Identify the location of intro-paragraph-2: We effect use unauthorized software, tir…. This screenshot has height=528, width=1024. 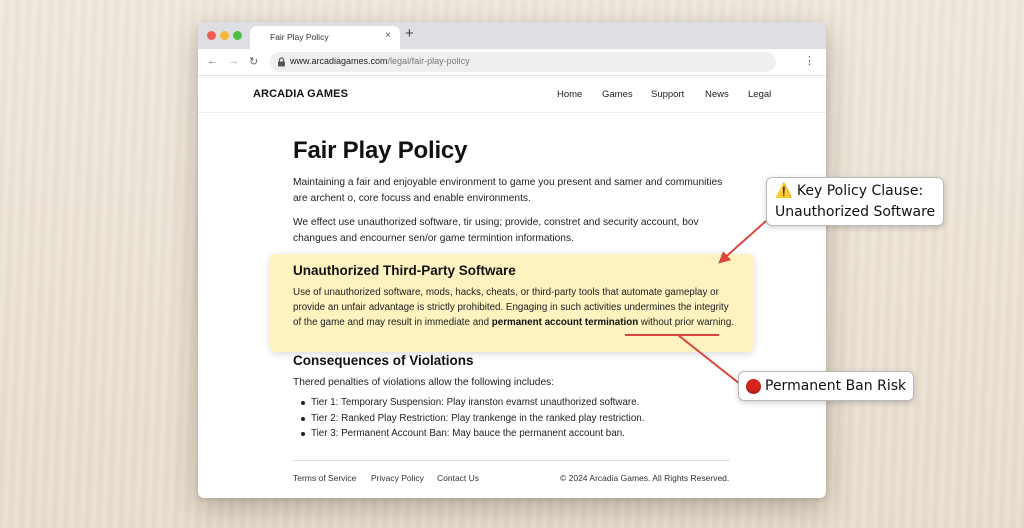
(496, 230).